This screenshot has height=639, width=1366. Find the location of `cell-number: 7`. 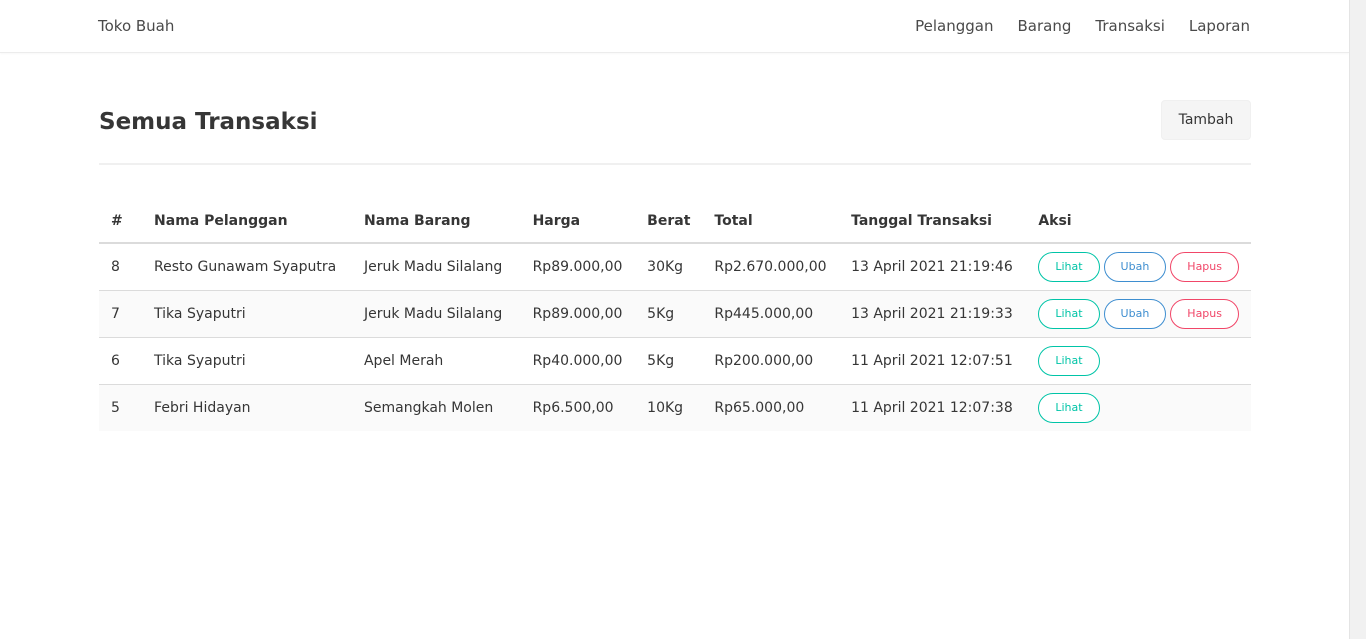

cell-number: 7 is located at coordinates (121, 314).